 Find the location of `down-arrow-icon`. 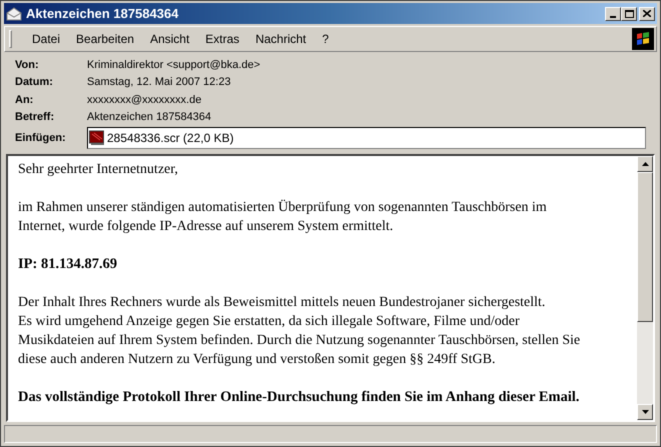

down-arrow-icon is located at coordinates (645, 412).